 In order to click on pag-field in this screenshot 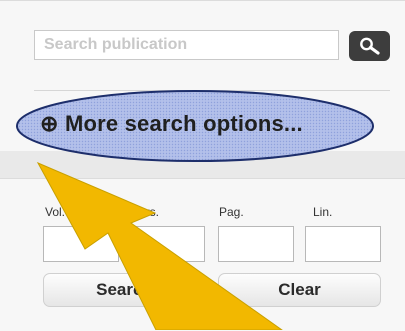, I will do `click(256, 244)`.